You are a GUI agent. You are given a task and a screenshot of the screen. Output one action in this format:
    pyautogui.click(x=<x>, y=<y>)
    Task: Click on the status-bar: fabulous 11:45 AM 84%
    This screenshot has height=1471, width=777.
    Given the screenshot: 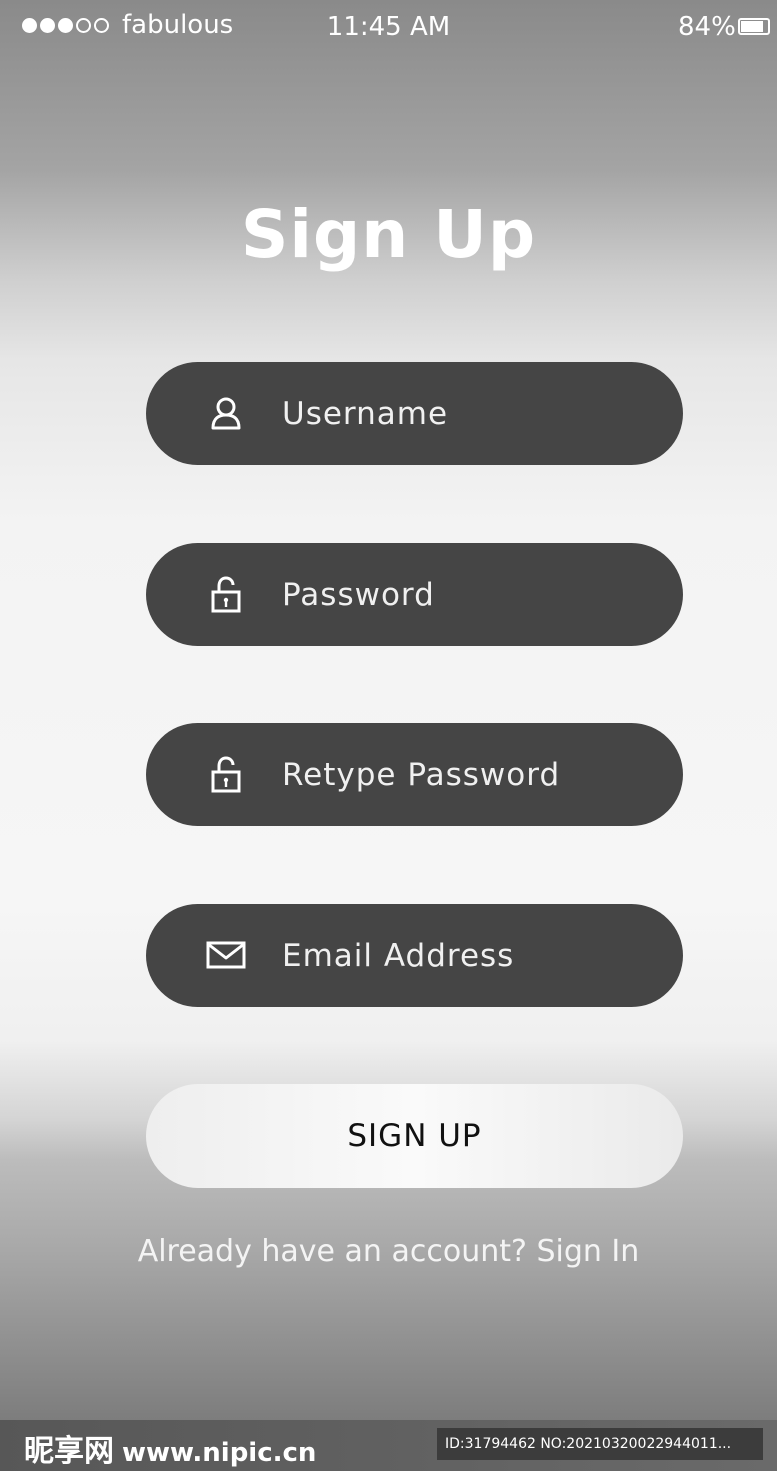 What is the action you would take?
    pyautogui.click(x=388, y=28)
    